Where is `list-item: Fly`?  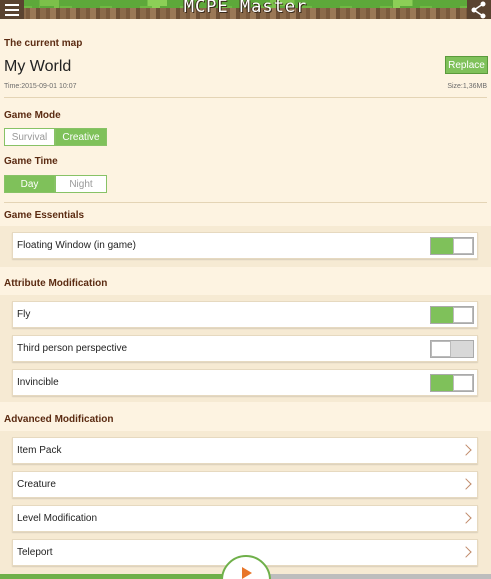
list-item: Fly is located at coordinates (245, 314).